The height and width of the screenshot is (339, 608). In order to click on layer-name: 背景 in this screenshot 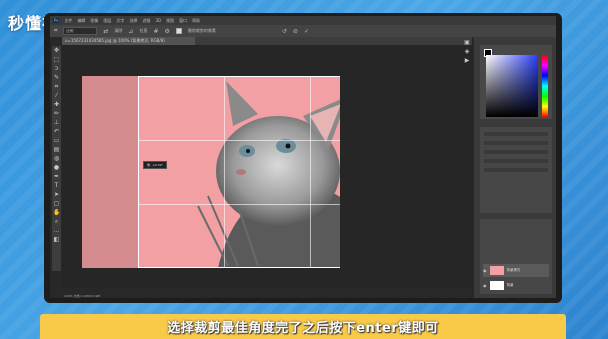, I will do `click(510, 285)`.